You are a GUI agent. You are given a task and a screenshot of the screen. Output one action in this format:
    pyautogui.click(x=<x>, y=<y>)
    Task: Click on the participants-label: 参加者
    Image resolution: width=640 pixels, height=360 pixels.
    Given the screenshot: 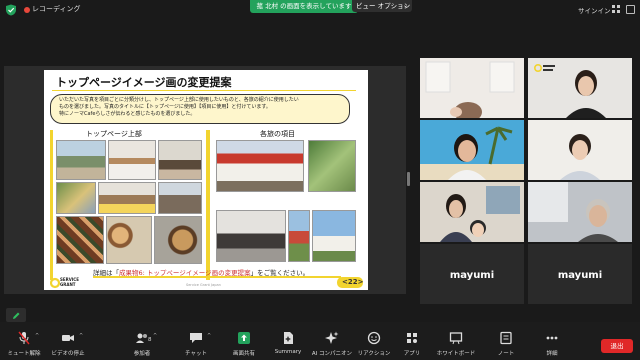 What is the action you would take?
    pyautogui.click(x=142, y=354)
    